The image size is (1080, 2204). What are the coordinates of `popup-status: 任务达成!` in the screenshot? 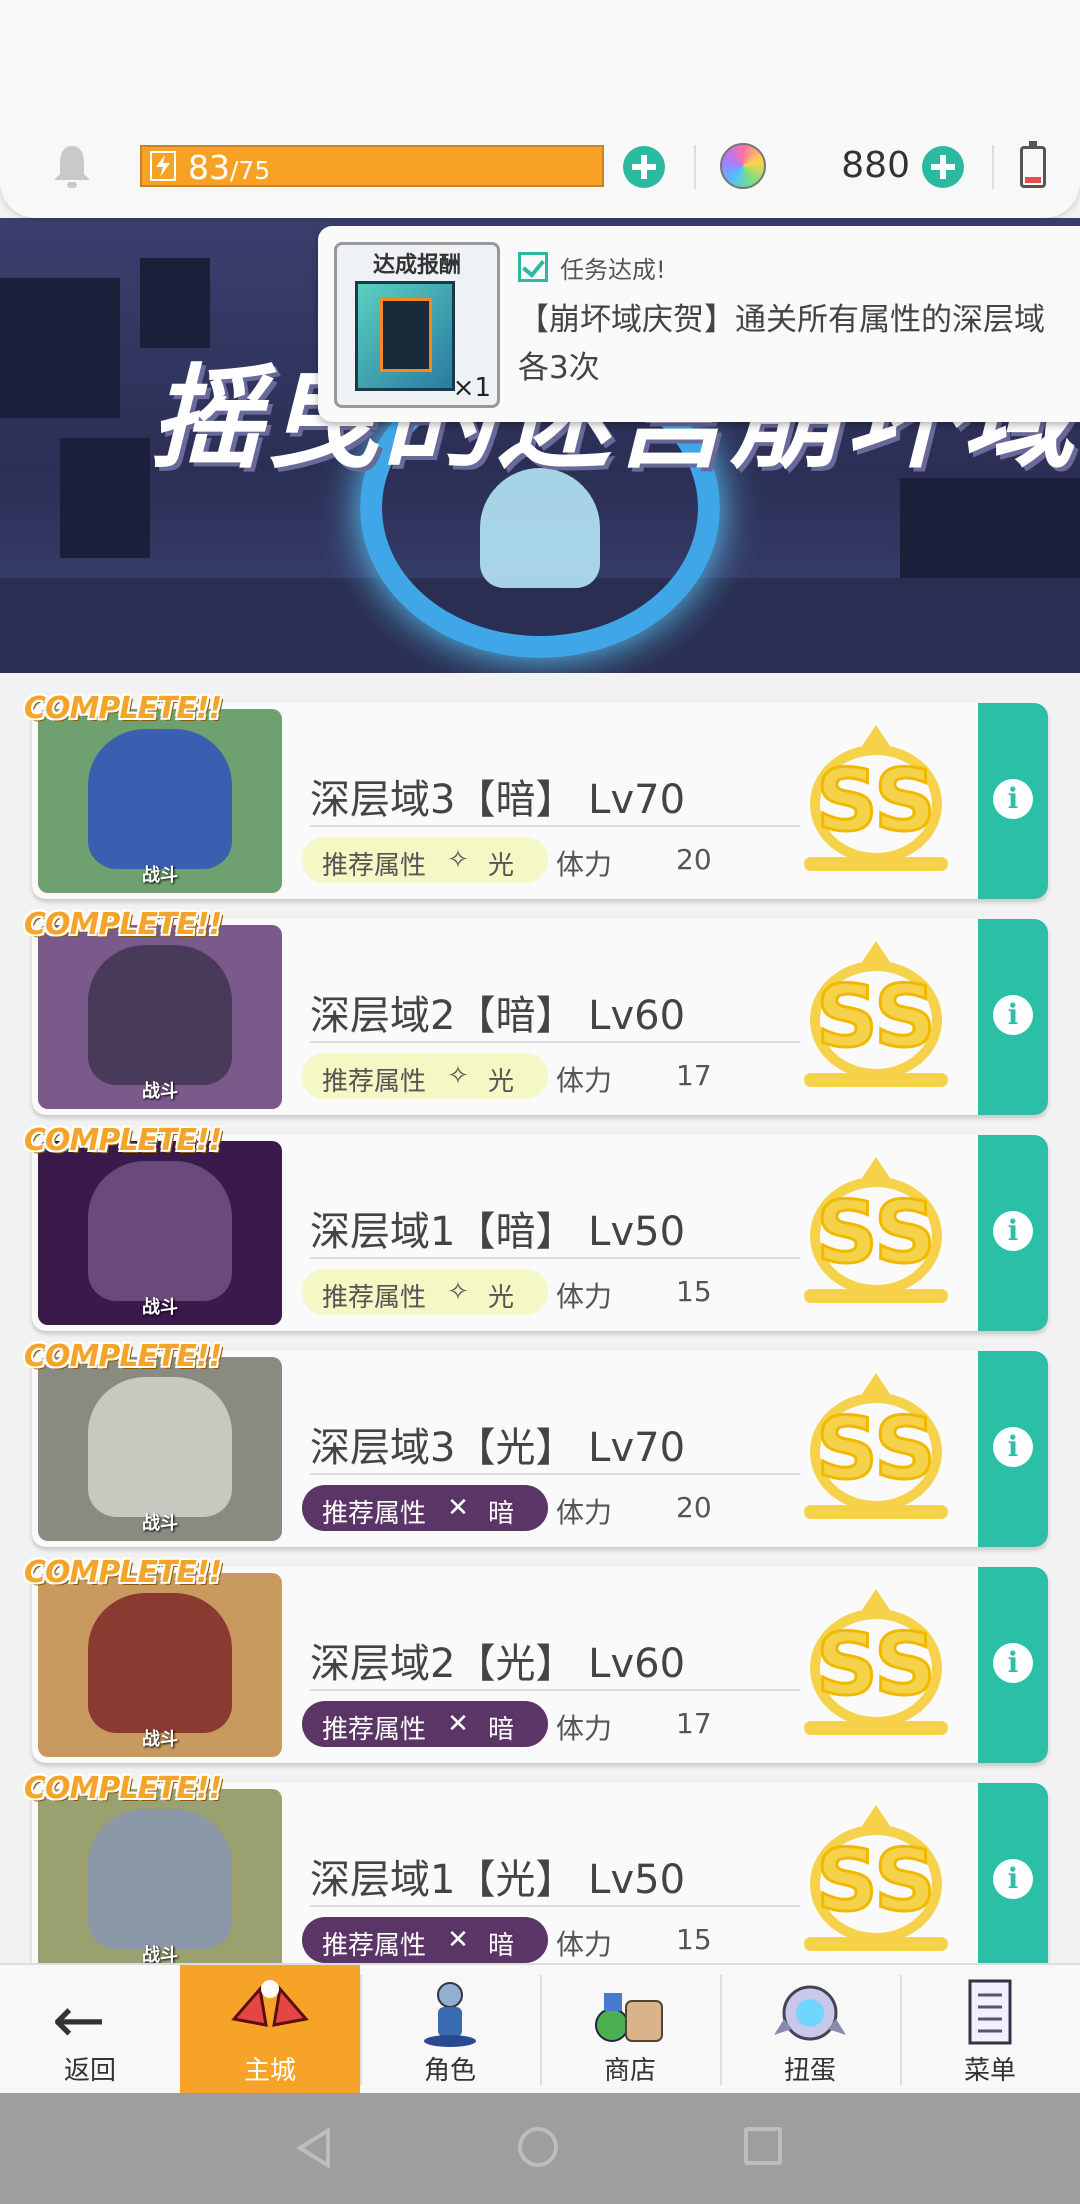 It's located at (613, 270).